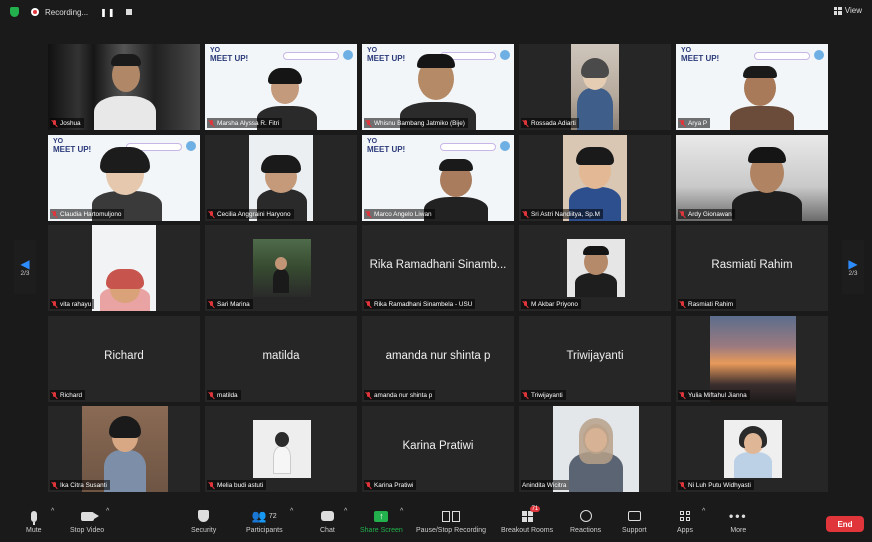  I want to click on participant-tile: Yulia Miftahul Jianna, so click(752, 359).